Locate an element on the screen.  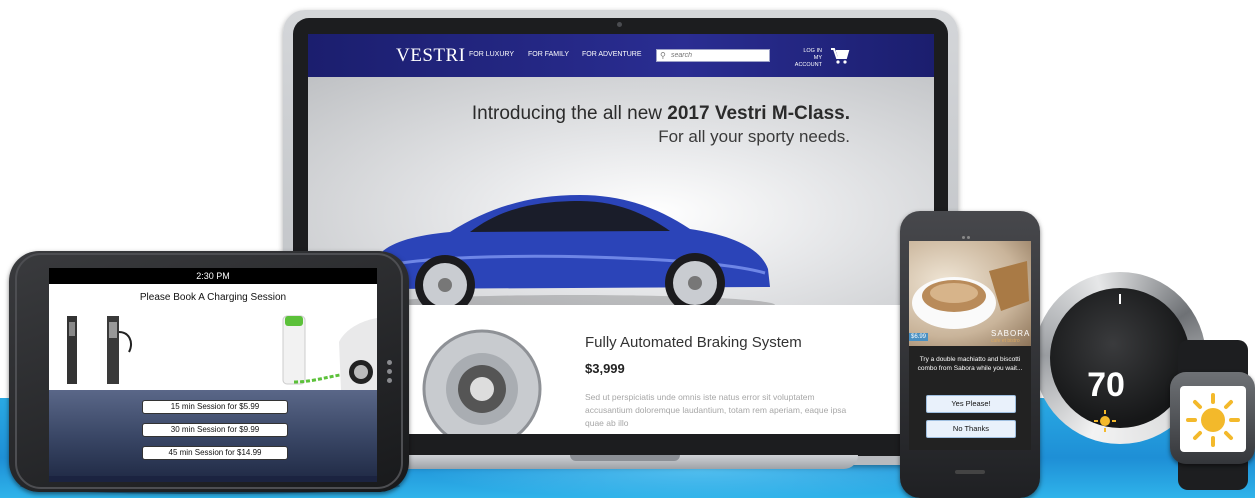
nav-family: FOR FAMILY is located at coordinates (548, 54).